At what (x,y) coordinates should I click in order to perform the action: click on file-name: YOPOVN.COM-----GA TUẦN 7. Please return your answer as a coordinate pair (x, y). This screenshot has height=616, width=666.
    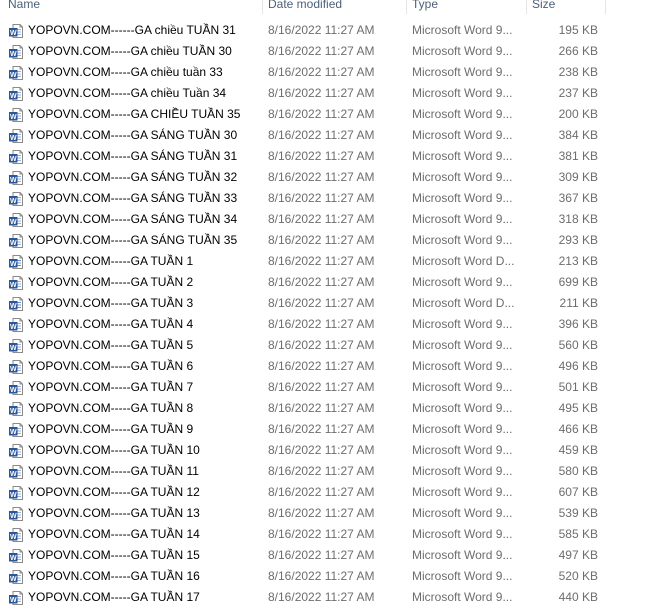
    Looking at the image, I should click on (111, 387).